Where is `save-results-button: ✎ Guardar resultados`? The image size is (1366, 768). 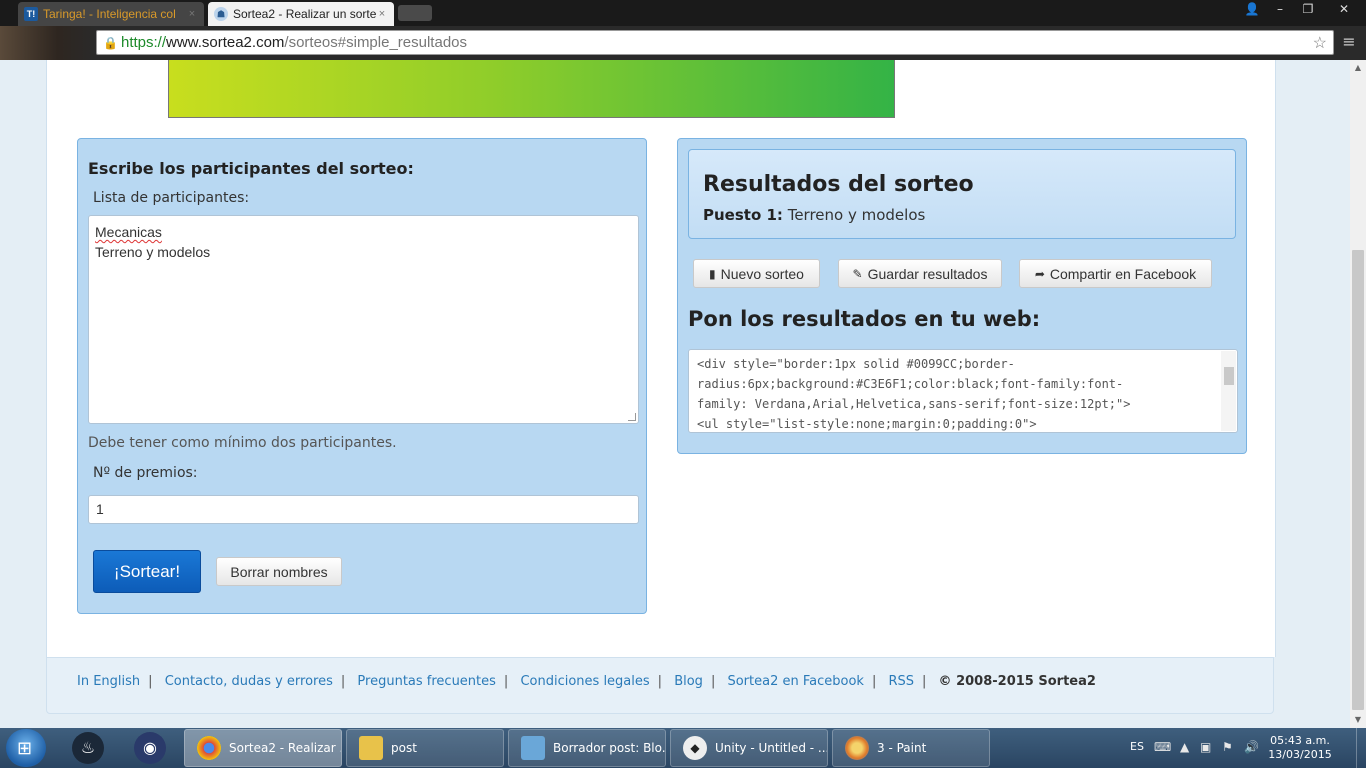 save-results-button: ✎ Guardar resultados is located at coordinates (920, 273).